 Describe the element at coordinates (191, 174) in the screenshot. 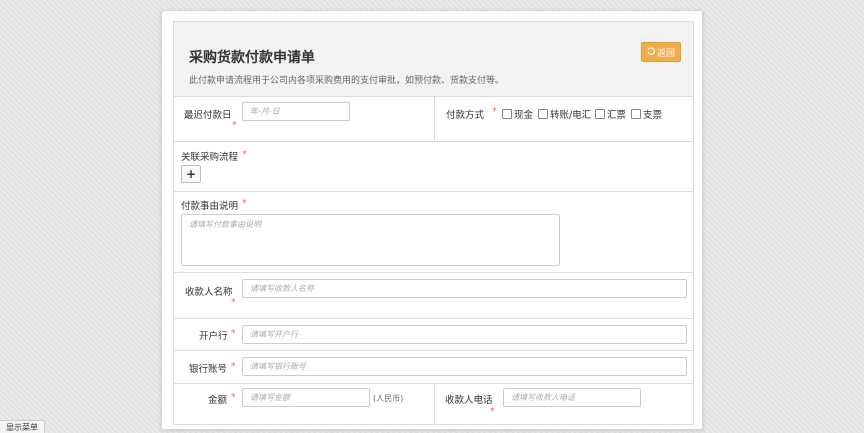

I see `add-related-process-button: +` at that location.